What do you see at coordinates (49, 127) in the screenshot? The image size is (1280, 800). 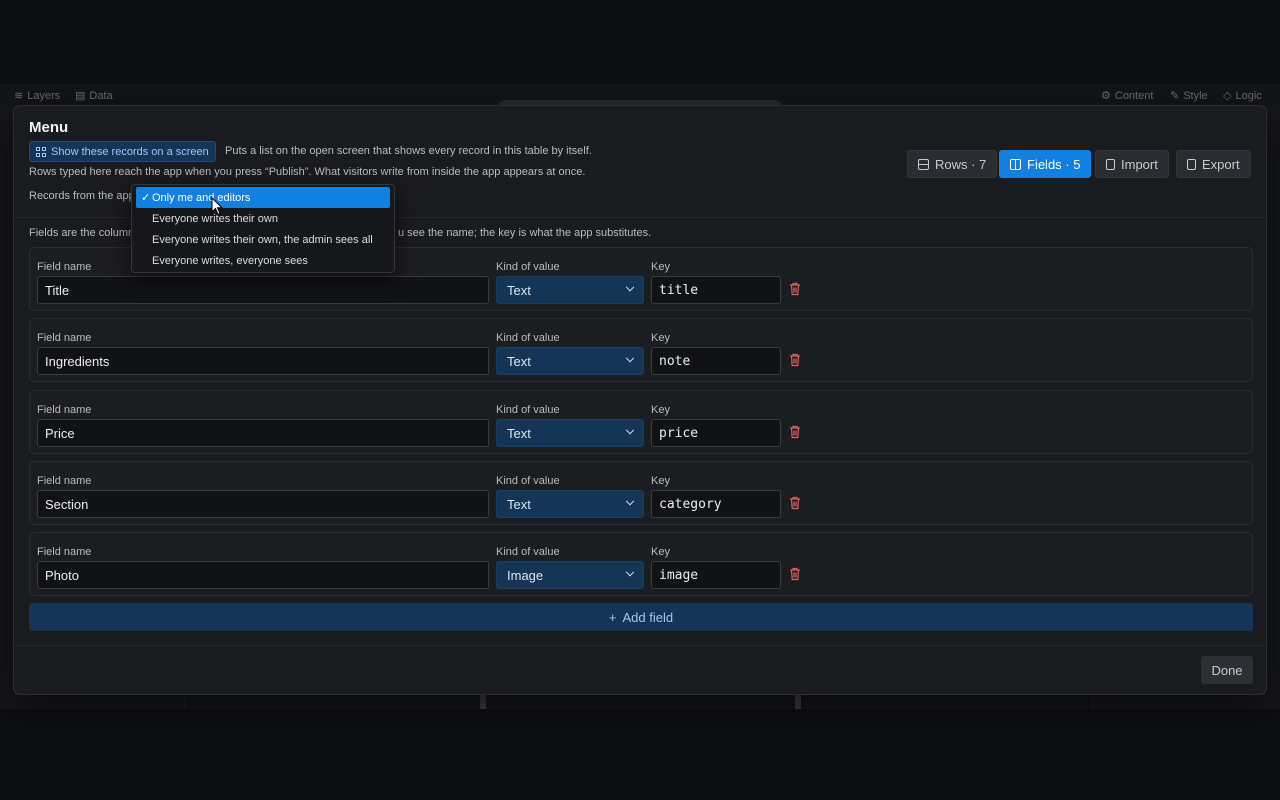 I see `modal-title: Menu` at bounding box center [49, 127].